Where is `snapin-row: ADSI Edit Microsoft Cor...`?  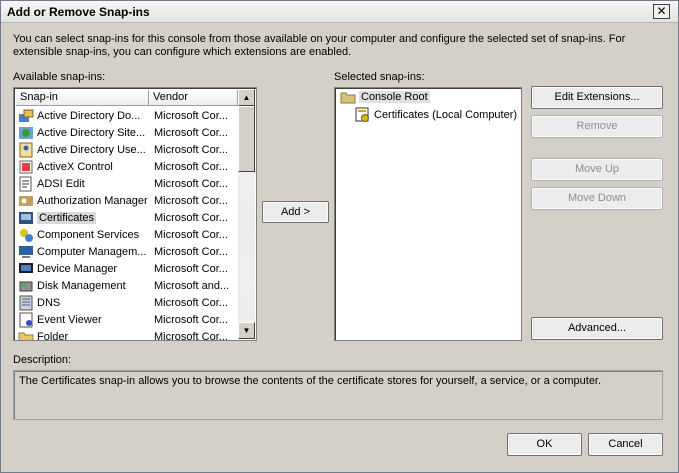
snapin-row: ADSI Edit Microsoft Cor... is located at coordinates (127, 183).